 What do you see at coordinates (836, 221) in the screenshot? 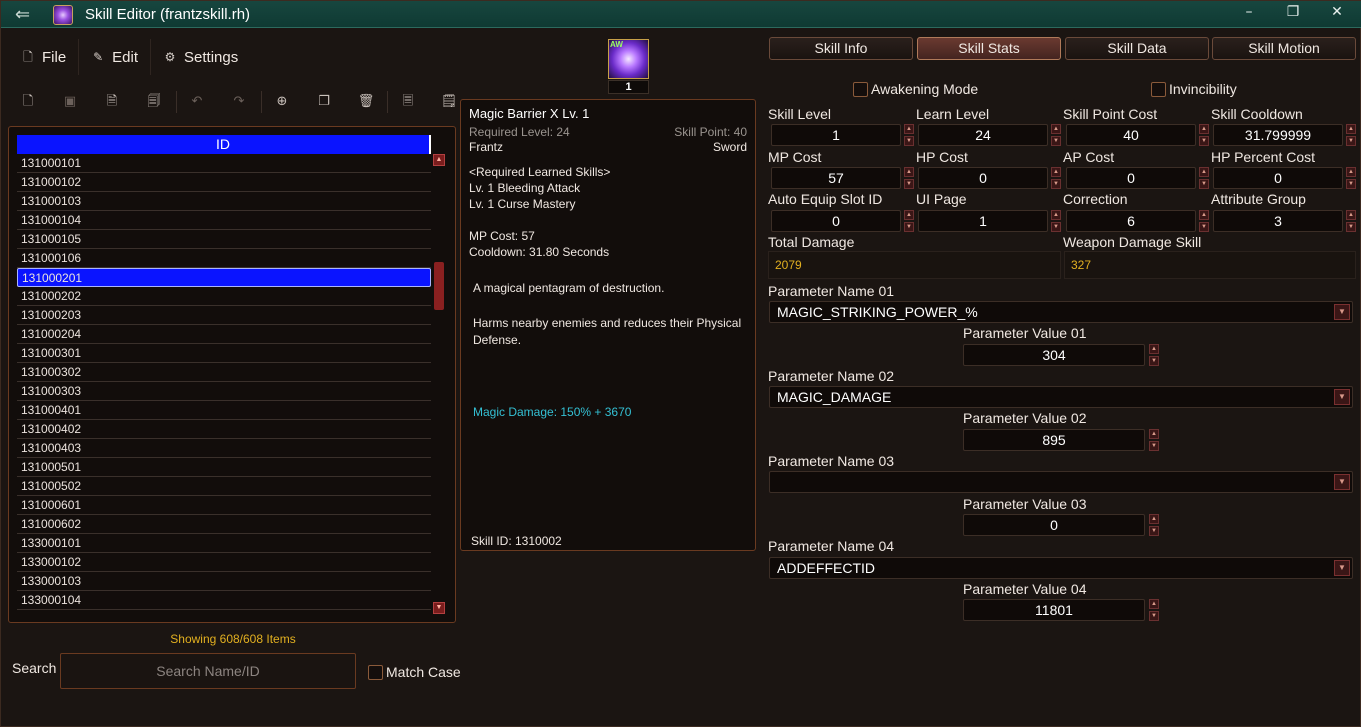
I see `auto-equip-input: 0` at bounding box center [836, 221].